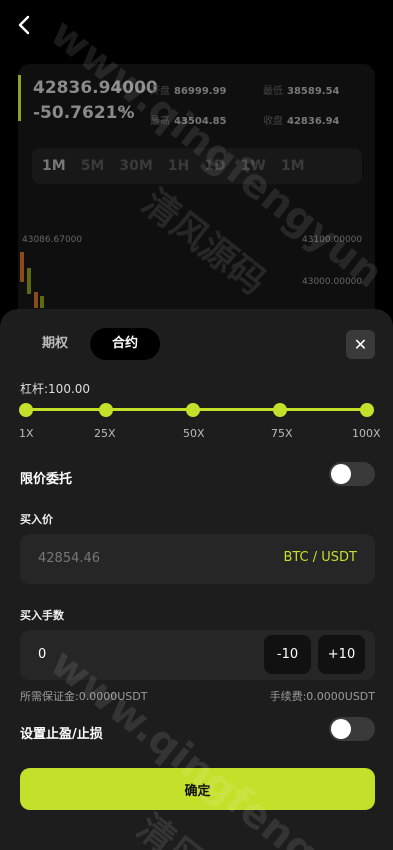  What do you see at coordinates (301, 121) in the screenshot?
I see `stat-close: 收盘 42836.94` at bounding box center [301, 121].